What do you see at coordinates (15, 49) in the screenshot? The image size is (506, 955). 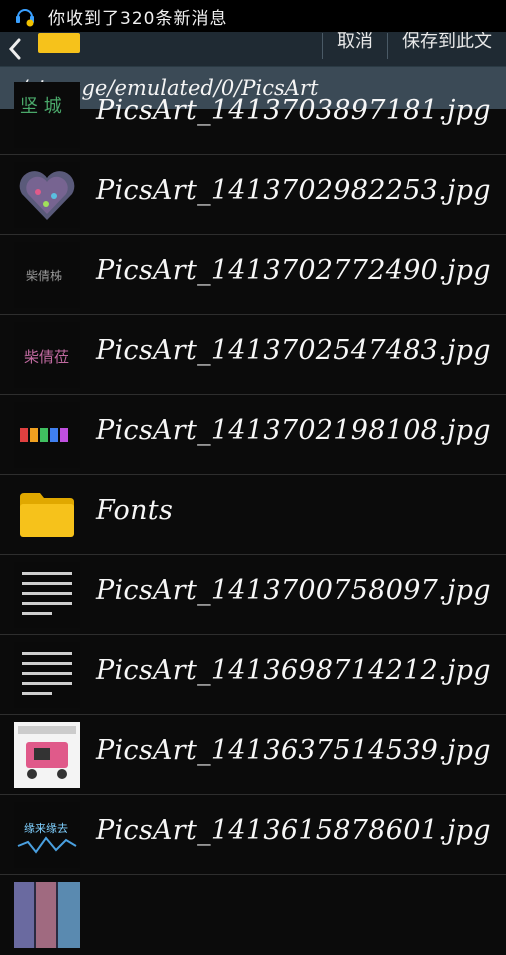 I see `back-chevron-icon` at bounding box center [15, 49].